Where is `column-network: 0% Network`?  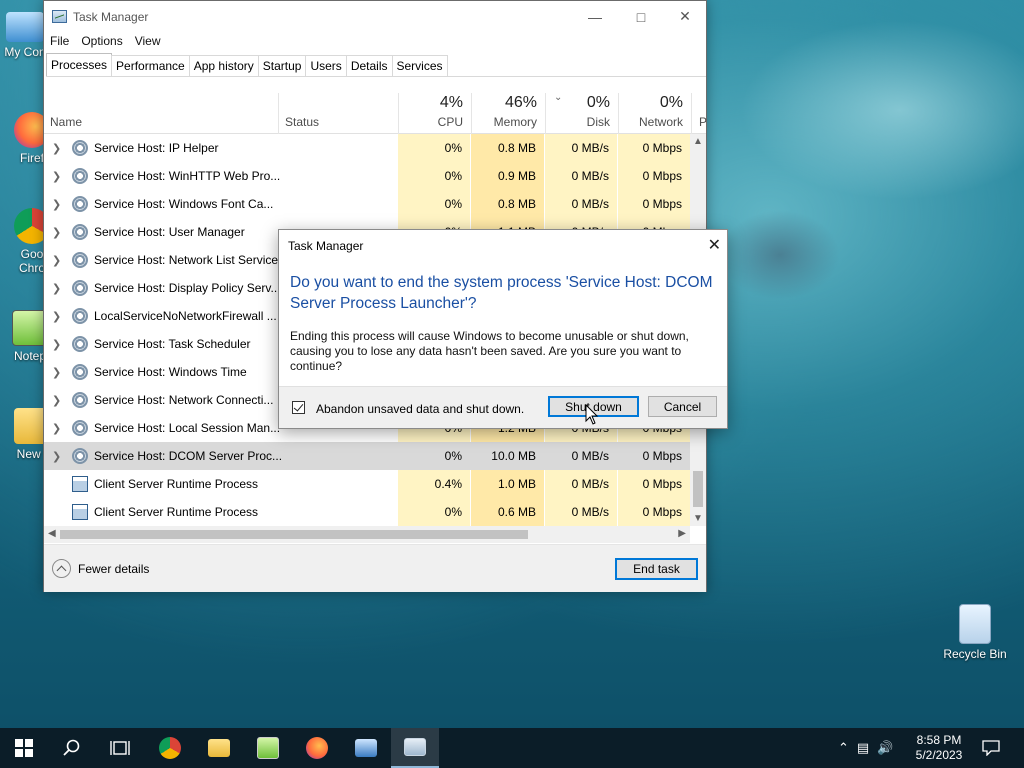
column-network: 0% Network is located at coordinates (655, 113).